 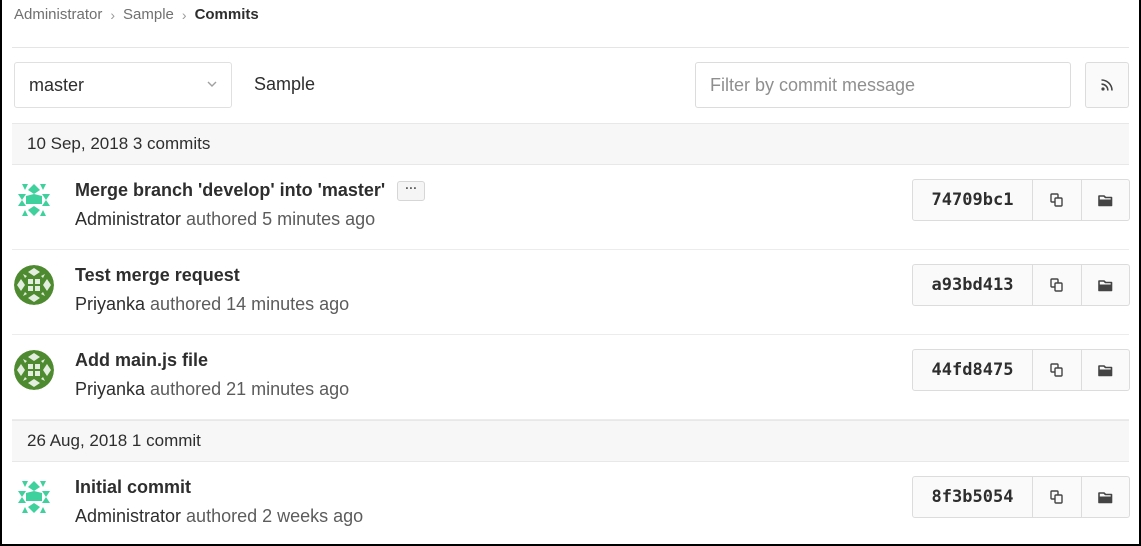 What do you see at coordinates (281, 219) in the screenshot?
I see `commit-authored-time: authored 5 minutes ago` at bounding box center [281, 219].